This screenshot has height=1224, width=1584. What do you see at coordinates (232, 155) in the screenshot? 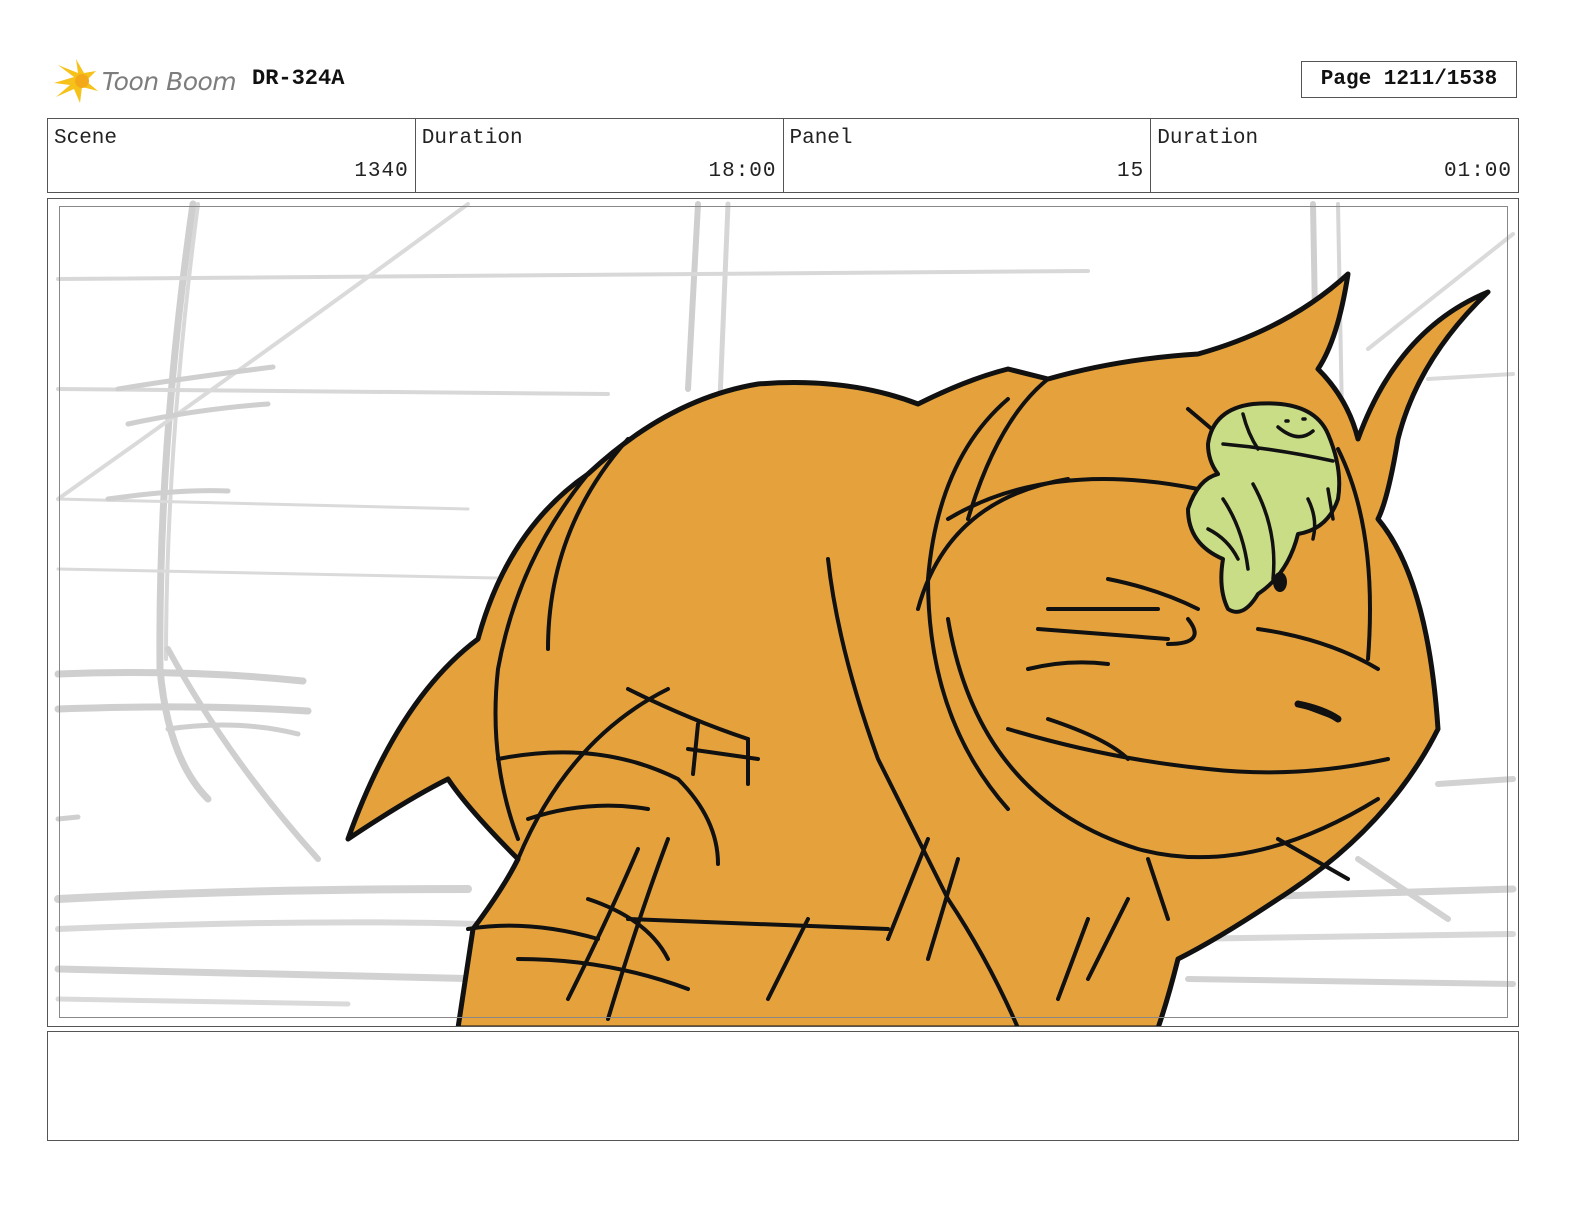
I see `scene-cell: Scene 1340` at bounding box center [232, 155].